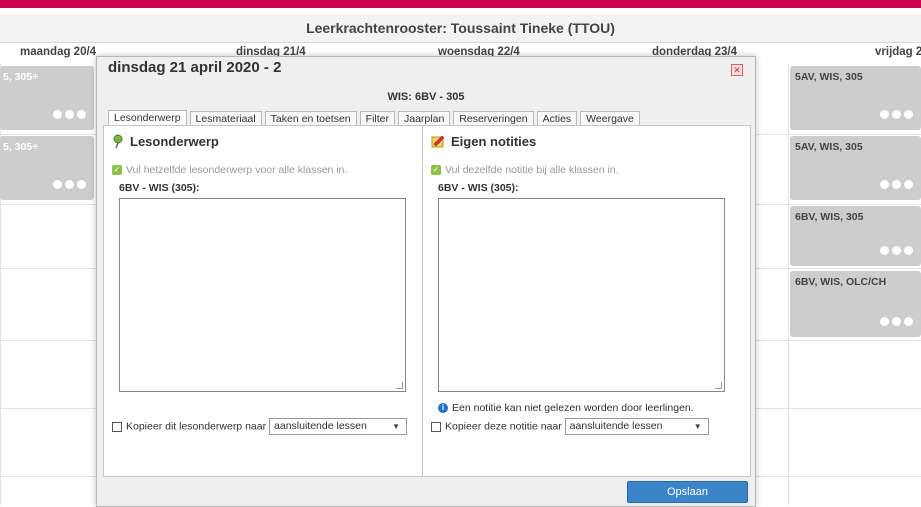 This screenshot has width=921, height=507. I want to click on tab-reserveringen: Reserveringen, so click(493, 118).